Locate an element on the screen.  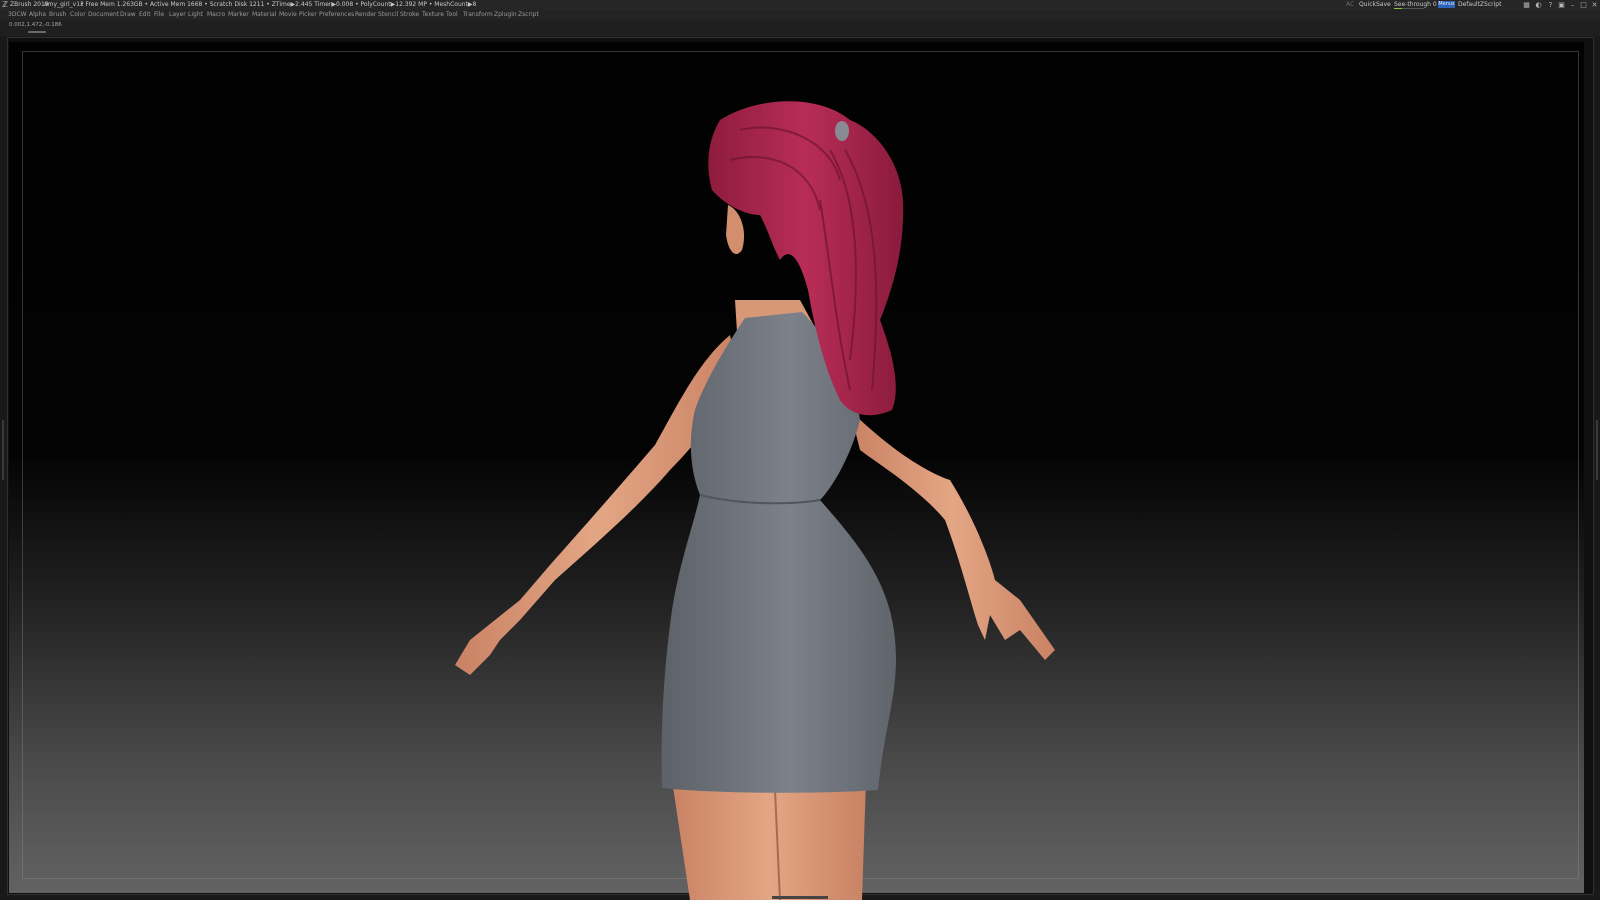
ear is located at coordinates (735, 230).